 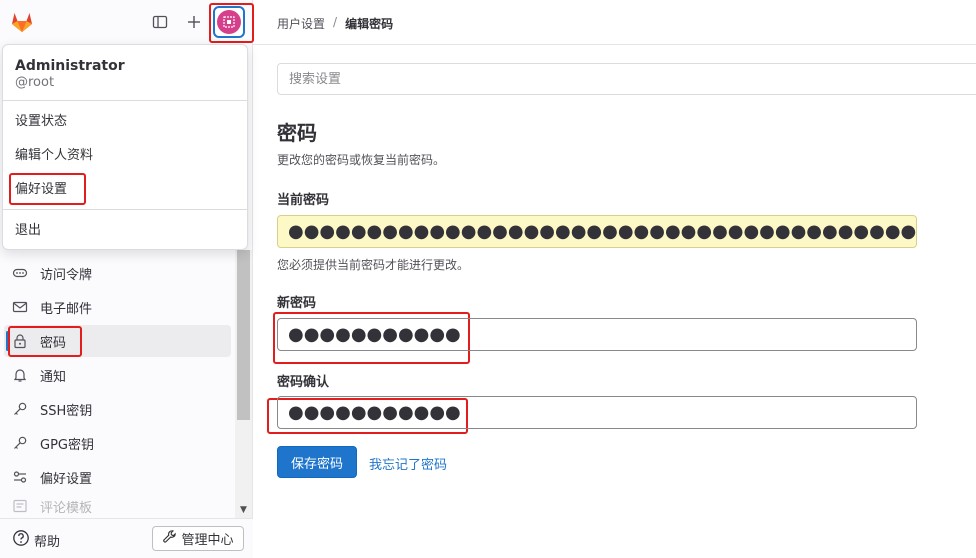 I want to click on sidebar-item-access-tokens: 访问令牌, so click(x=117, y=273).